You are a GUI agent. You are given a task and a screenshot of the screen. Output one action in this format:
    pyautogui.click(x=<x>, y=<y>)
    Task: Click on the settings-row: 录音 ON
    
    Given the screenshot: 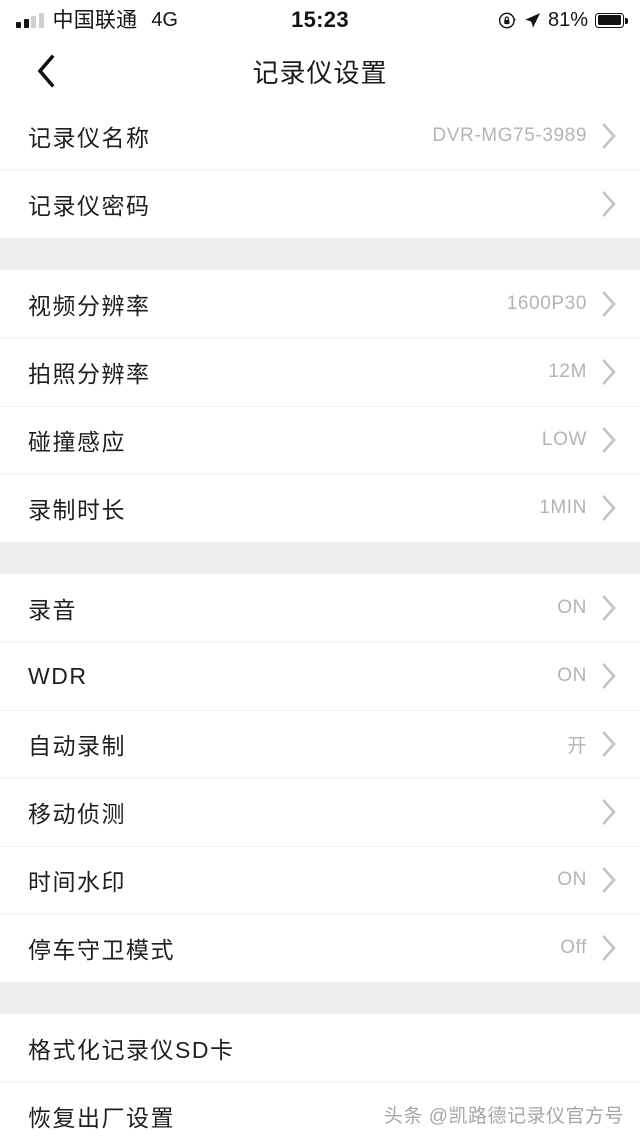 What is the action you would take?
    pyautogui.click(x=320, y=608)
    